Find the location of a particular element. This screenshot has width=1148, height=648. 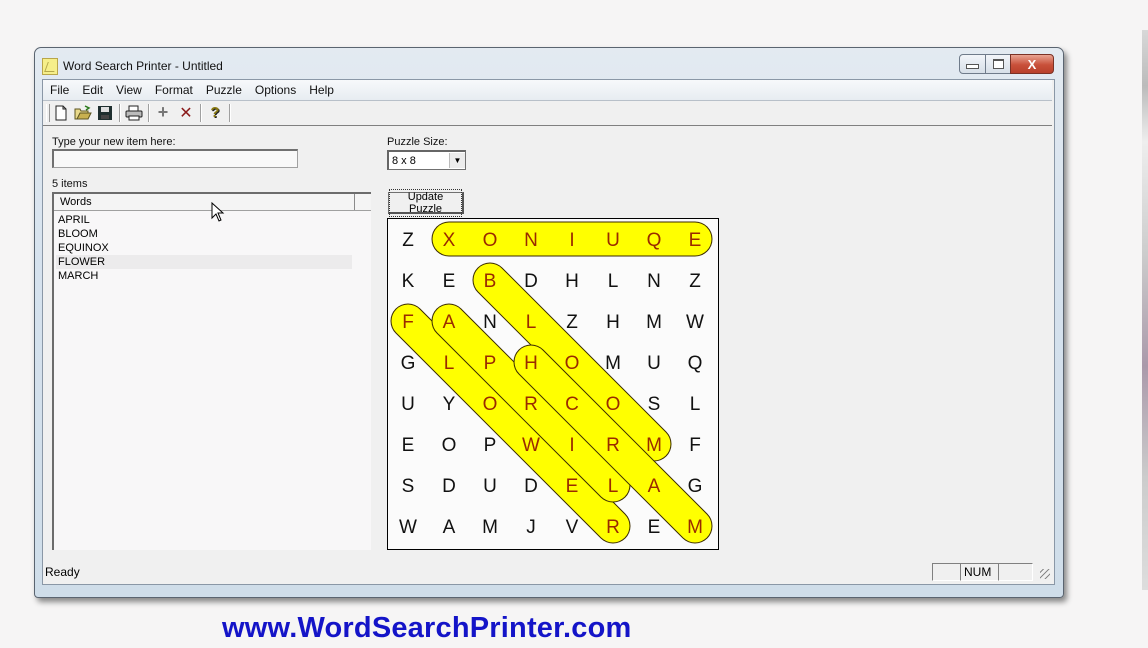

grid-letter: I is located at coordinates (571, 240).